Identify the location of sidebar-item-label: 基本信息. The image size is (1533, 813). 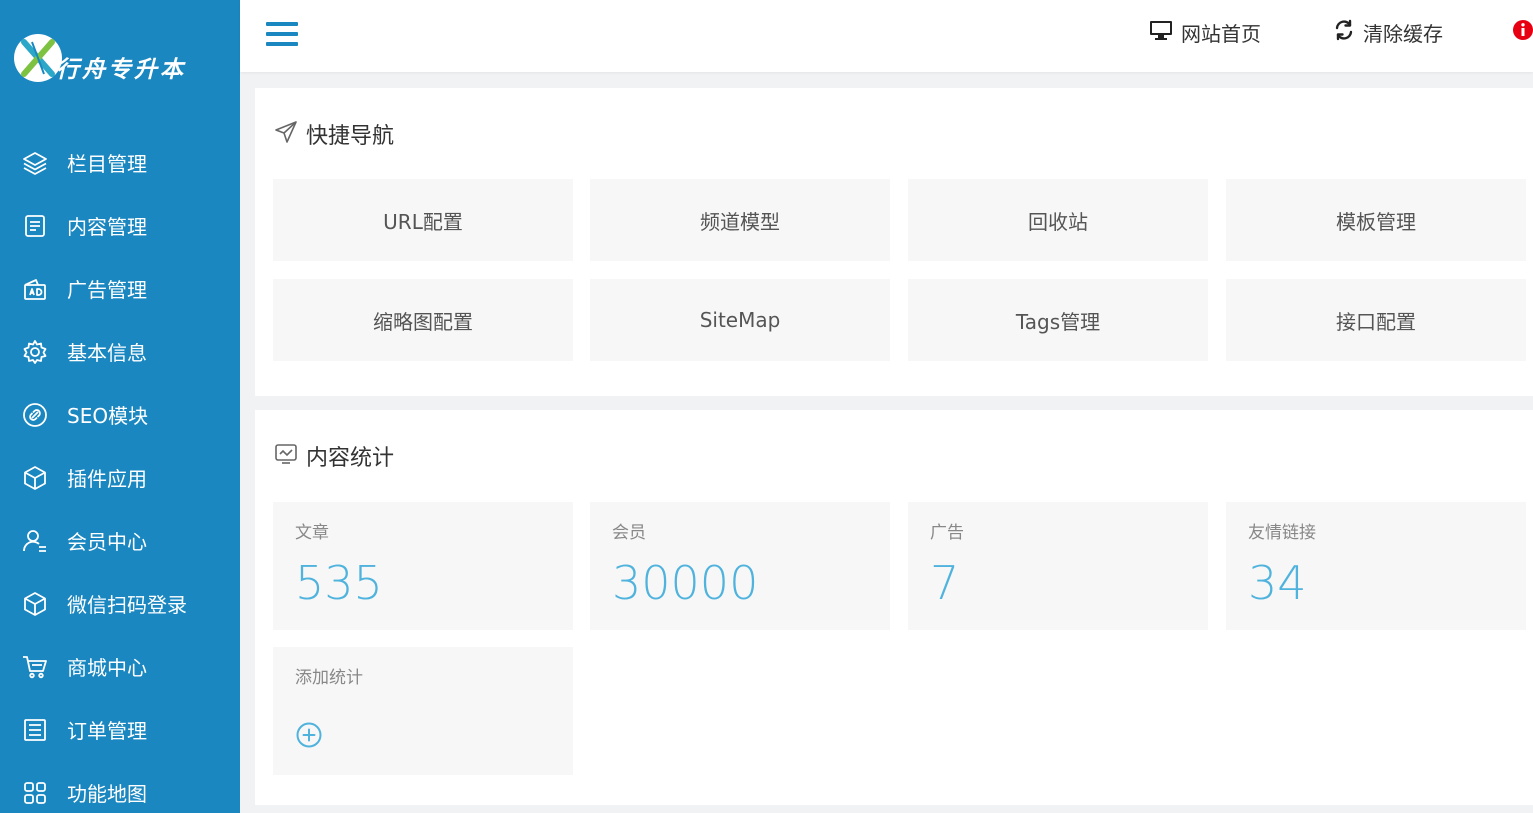
(107, 353).